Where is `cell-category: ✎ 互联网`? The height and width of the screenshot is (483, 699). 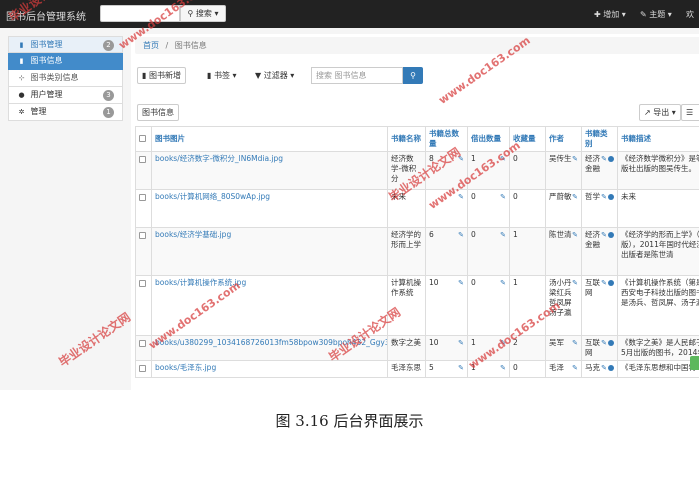
cell-category: ✎ 互联网 is located at coordinates (599, 348).